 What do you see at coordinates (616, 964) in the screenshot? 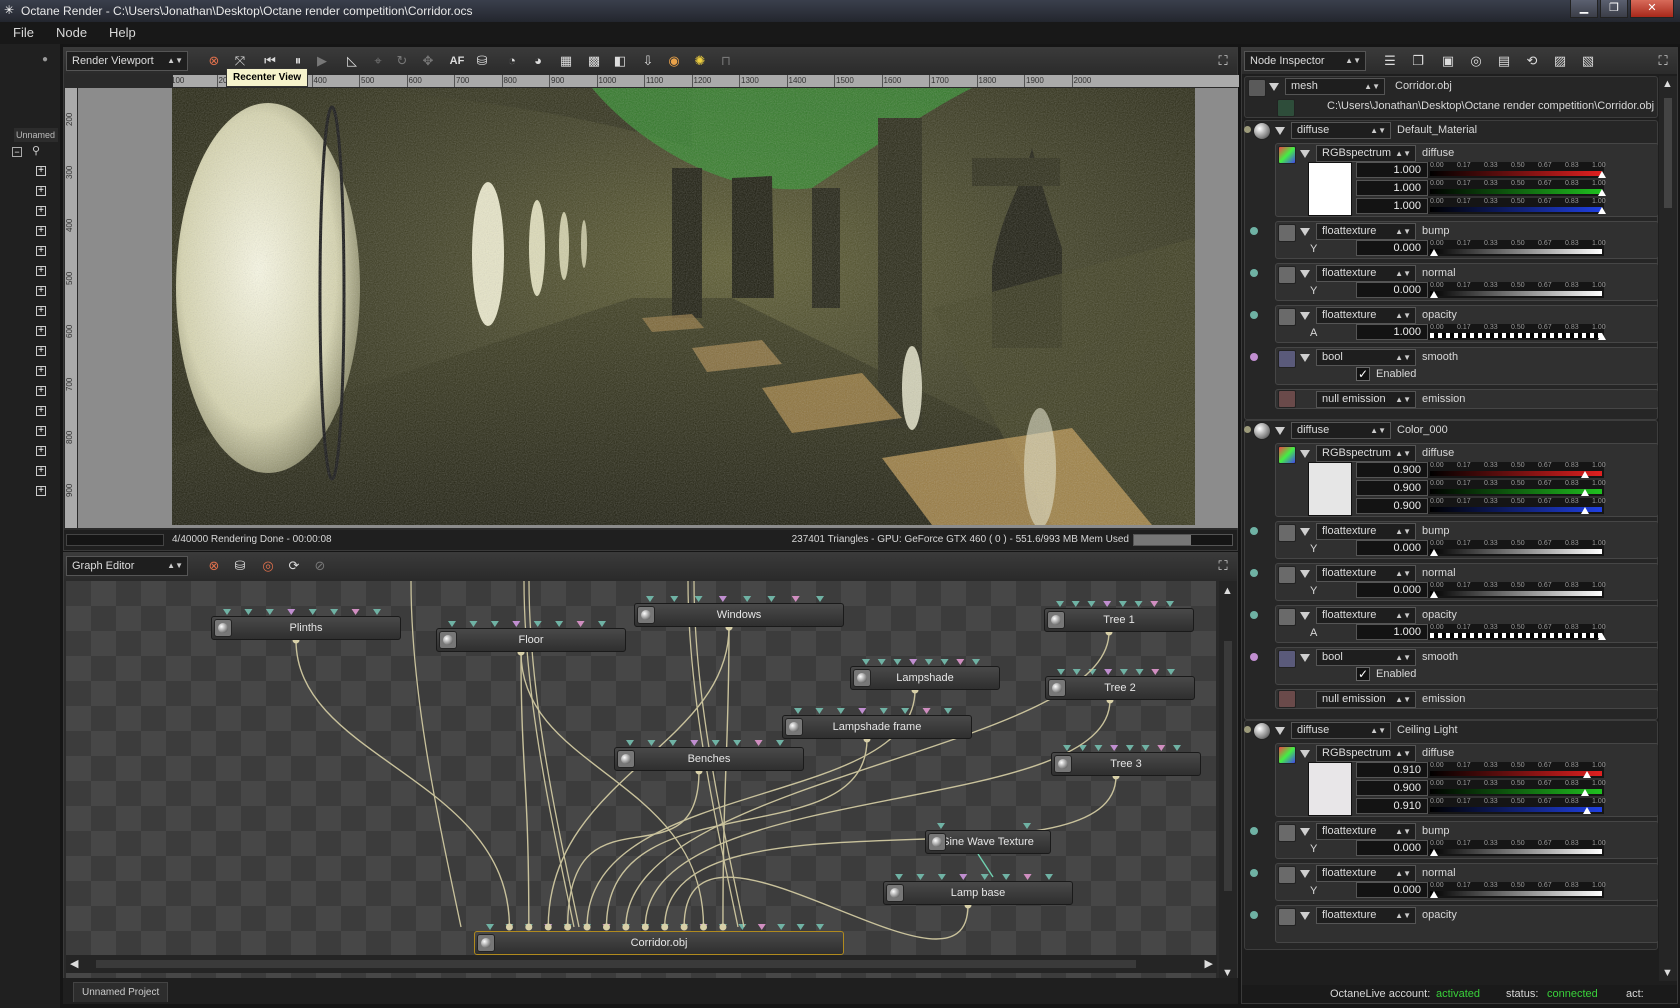
I see `hscroll-thumb` at bounding box center [616, 964].